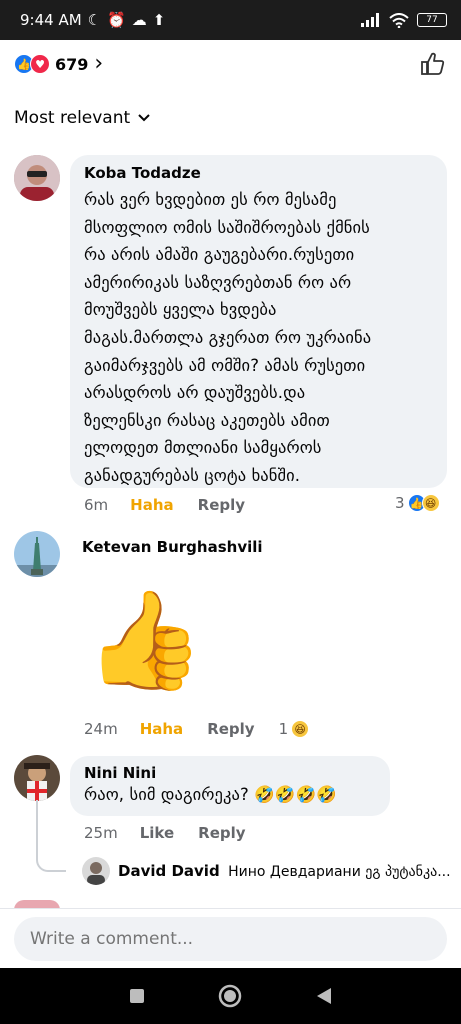 This screenshot has width=461, height=1024. What do you see at coordinates (230, 939) in the screenshot?
I see `comment-input` at bounding box center [230, 939].